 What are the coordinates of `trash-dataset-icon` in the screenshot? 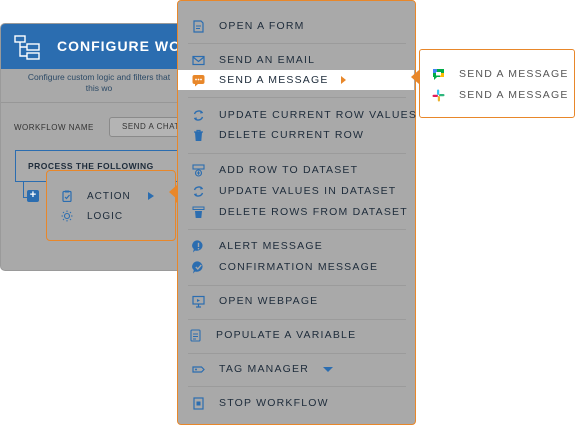 It's located at (198, 212).